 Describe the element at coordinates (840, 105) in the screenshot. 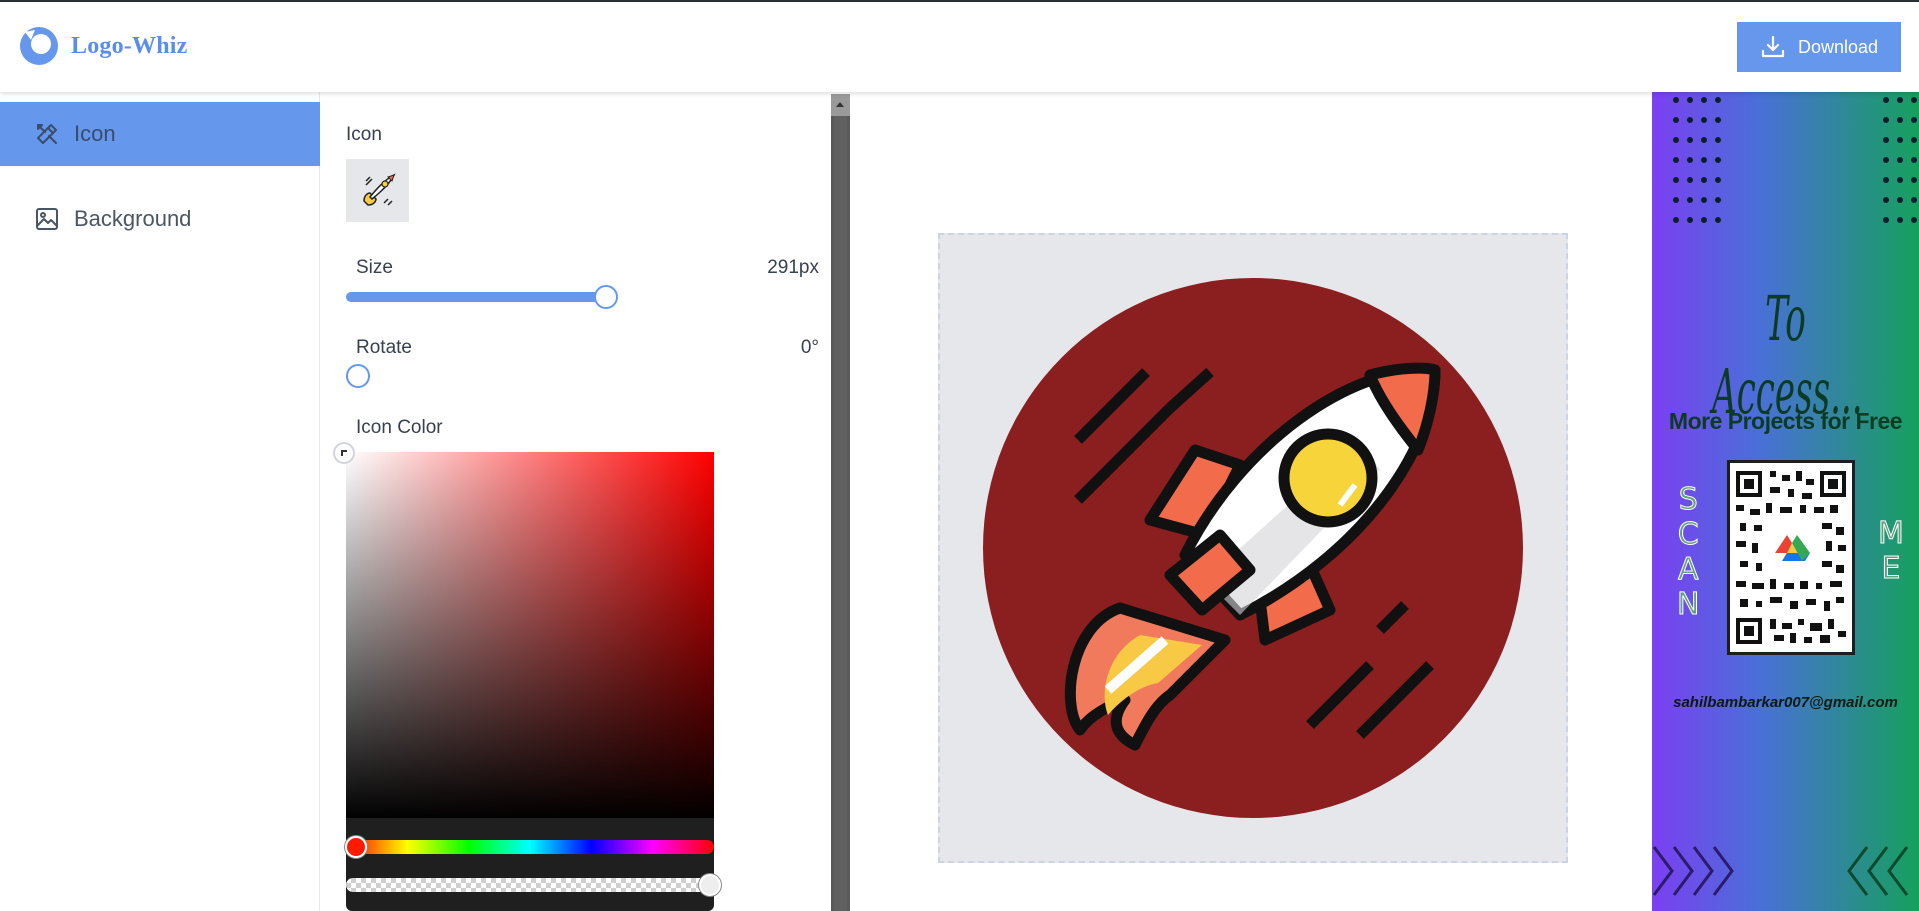

I see `scroll-up-arrow-icon` at that location.